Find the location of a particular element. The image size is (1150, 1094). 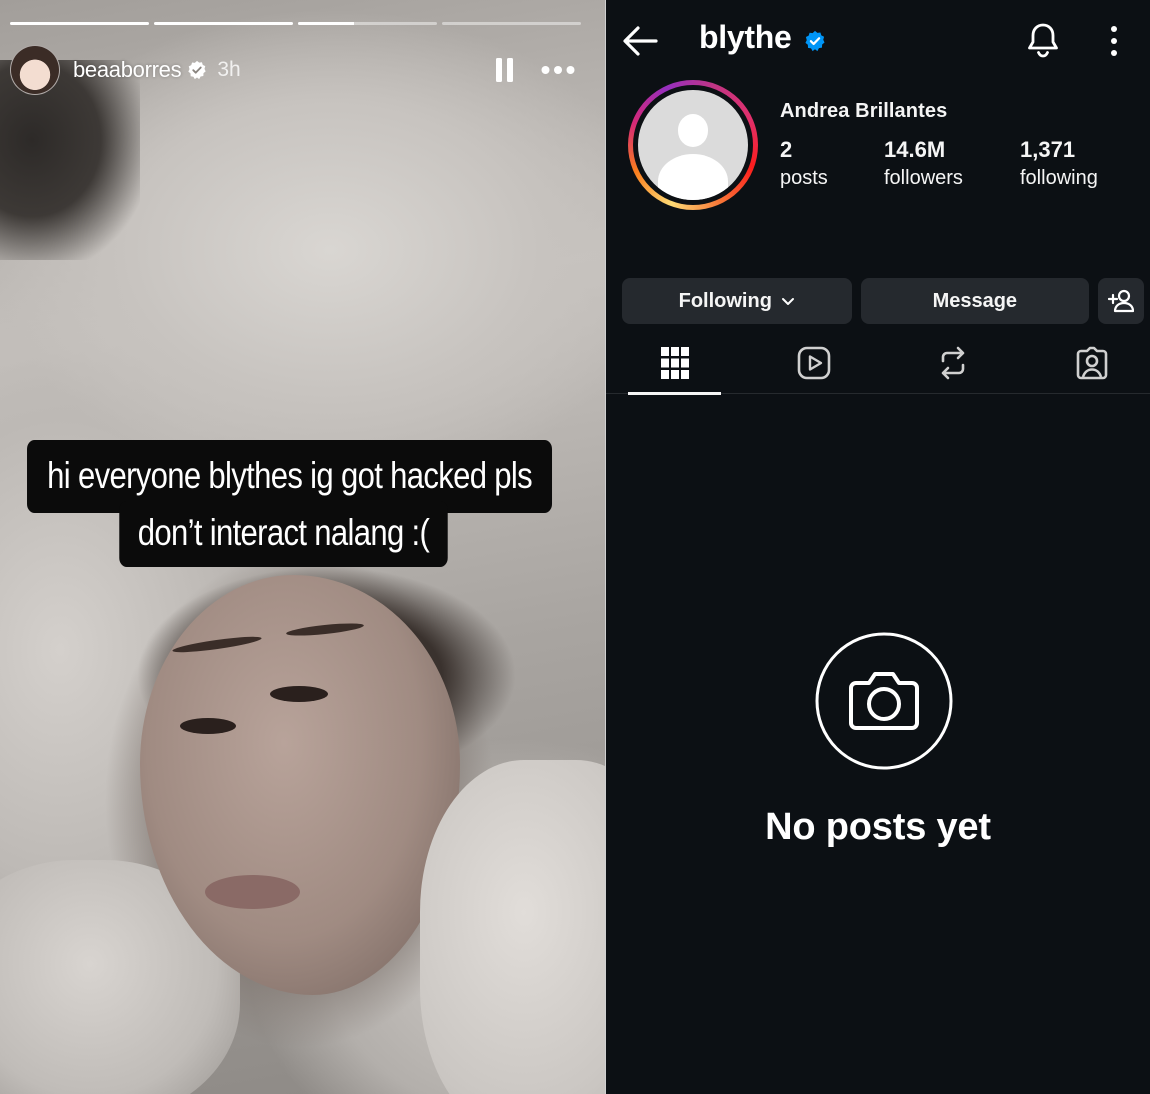

more-vertical-icon is located at coordinates (1114, 41).